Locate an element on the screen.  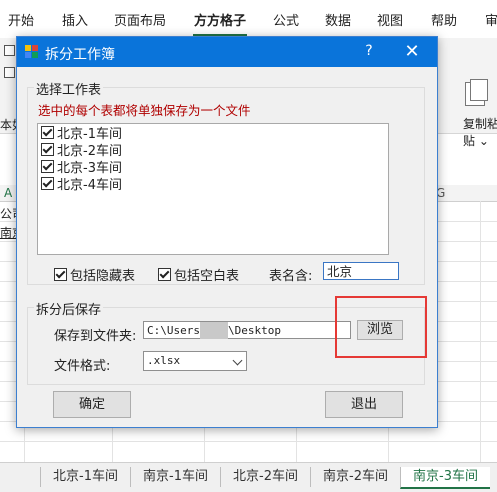
tab-insert: 插入 is located at coordinates (75, 19).